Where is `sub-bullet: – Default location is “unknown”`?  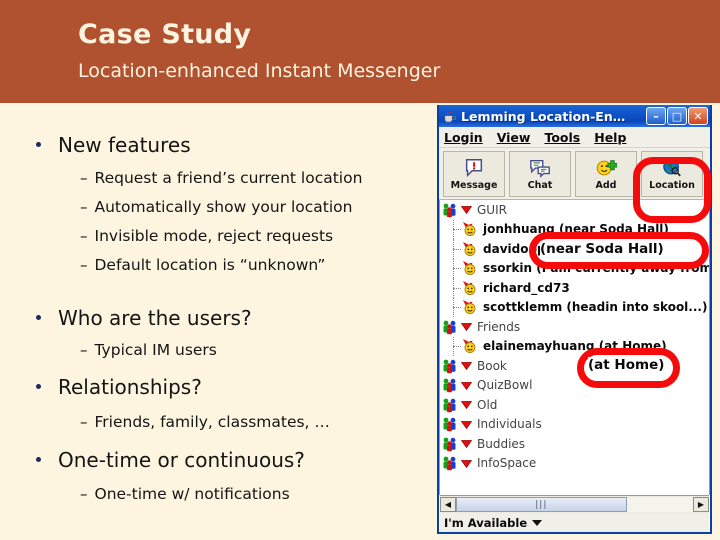 sub-bullet: – Default location is “unknown” is located at coordinates (202, 265).